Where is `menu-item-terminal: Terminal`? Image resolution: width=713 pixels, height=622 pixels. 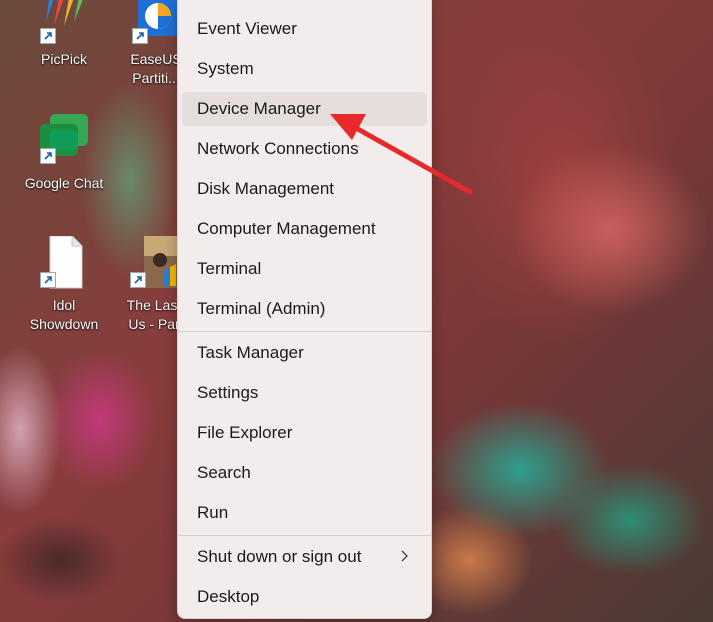 menu-item-terminal: Terminal is located at coordinates (304, 269).